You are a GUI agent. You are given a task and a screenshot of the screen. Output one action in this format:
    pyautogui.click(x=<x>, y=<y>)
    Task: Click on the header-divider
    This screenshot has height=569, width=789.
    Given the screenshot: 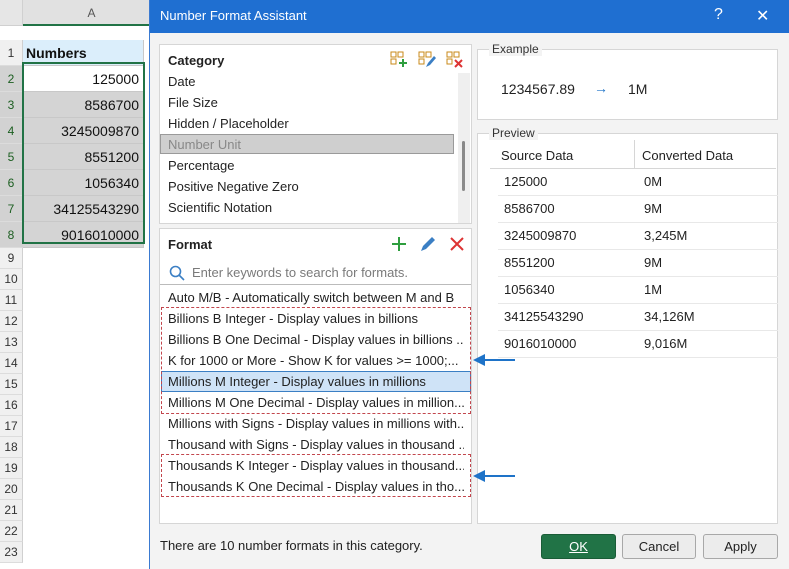 What is the action you would take?
    pyautogui.click(x=633, y=168)
    